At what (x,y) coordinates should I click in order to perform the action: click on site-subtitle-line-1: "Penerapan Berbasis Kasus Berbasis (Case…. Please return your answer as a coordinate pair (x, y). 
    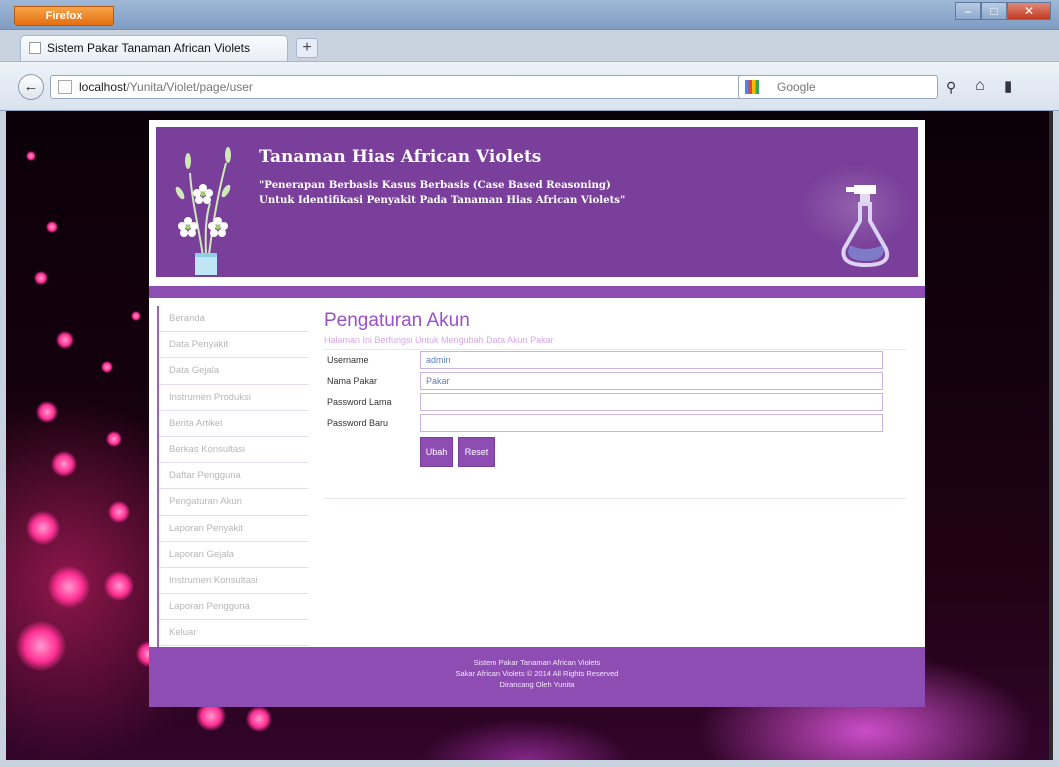
    Looking at the image, I should click on (435, 185).